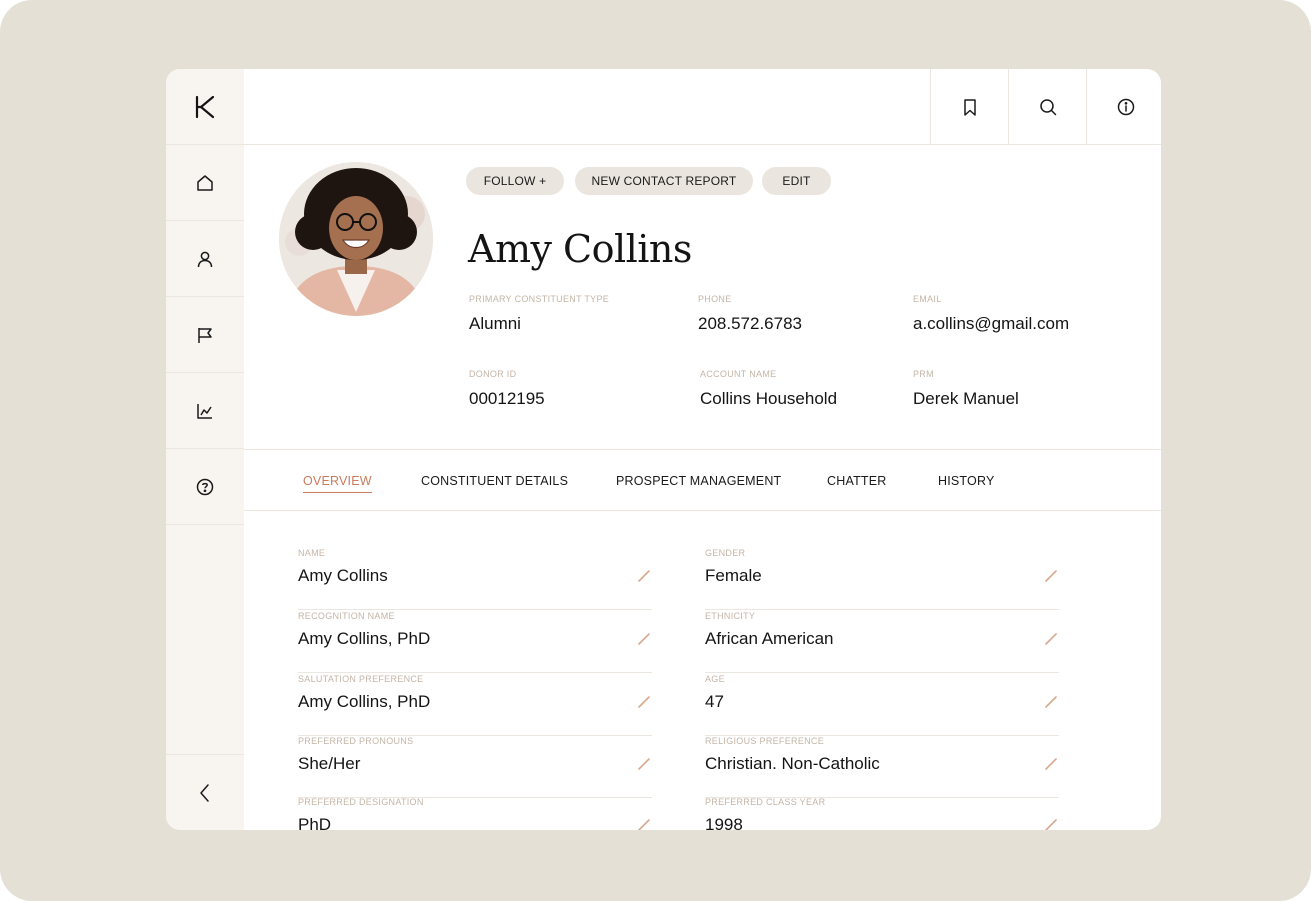  Describe the element at coordinates (765, 802) in the screenshot. I see `field-label: PREFERRED CLASS YEAR` at that location.